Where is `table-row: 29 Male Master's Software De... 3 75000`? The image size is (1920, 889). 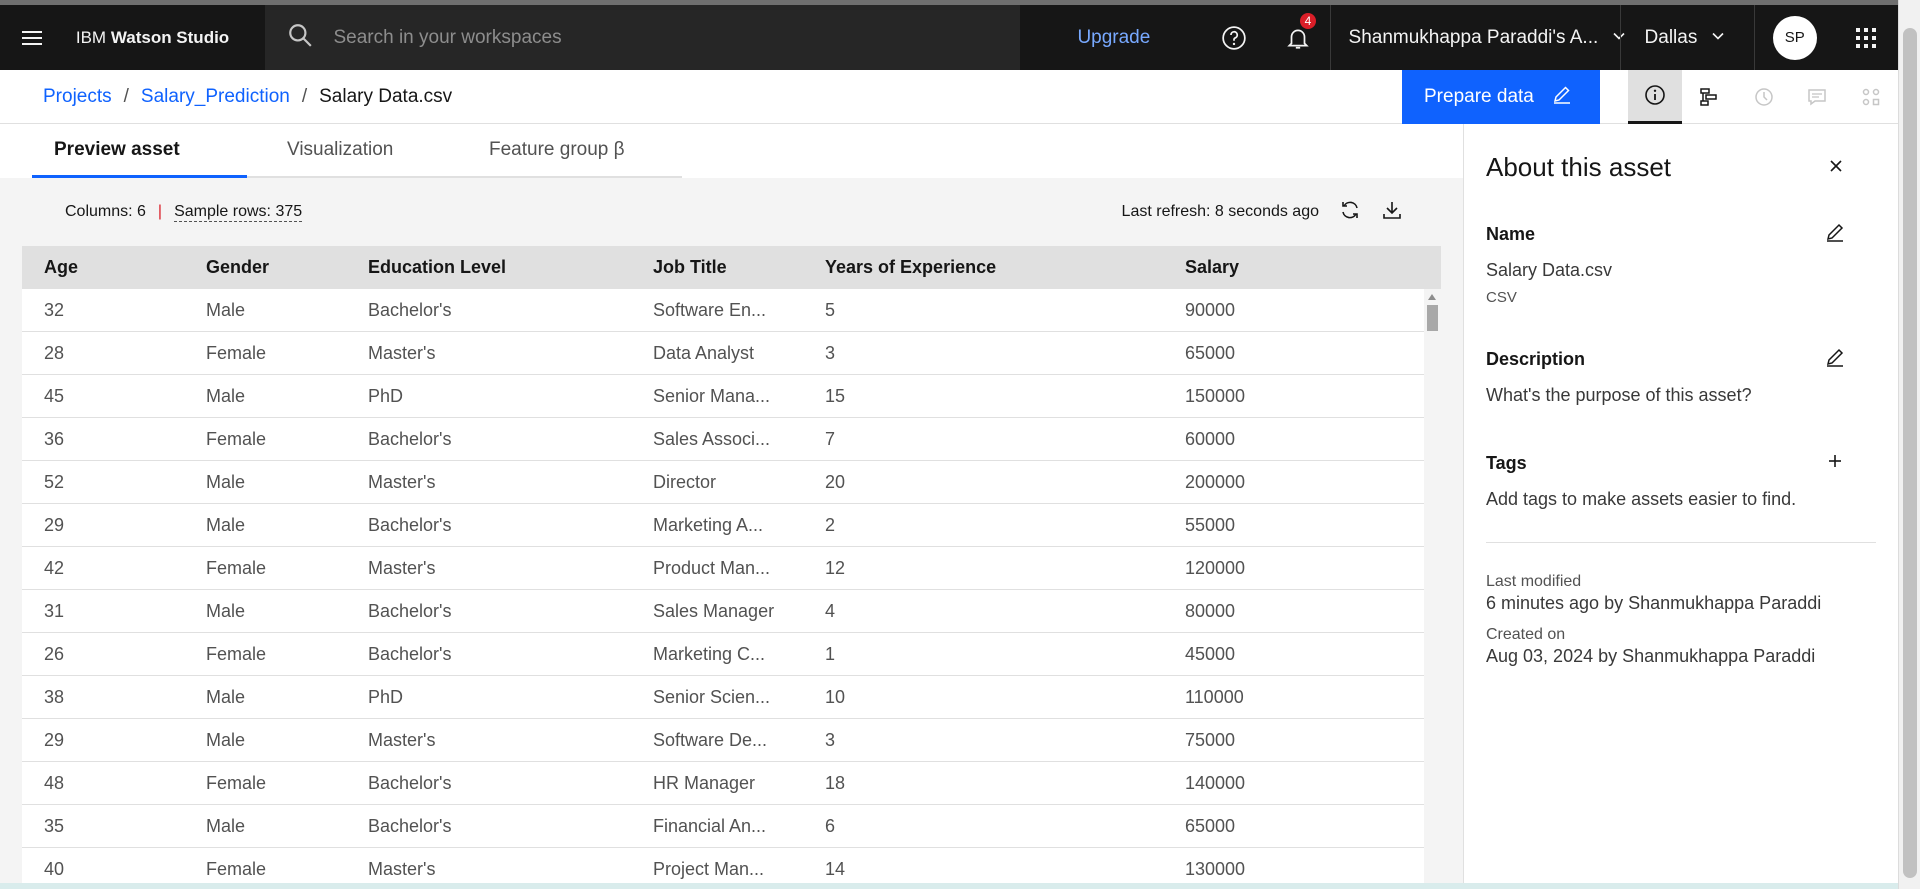
table-row: 29 Male Master's Software De... 3 75000 is located at coordinates (723, 740).